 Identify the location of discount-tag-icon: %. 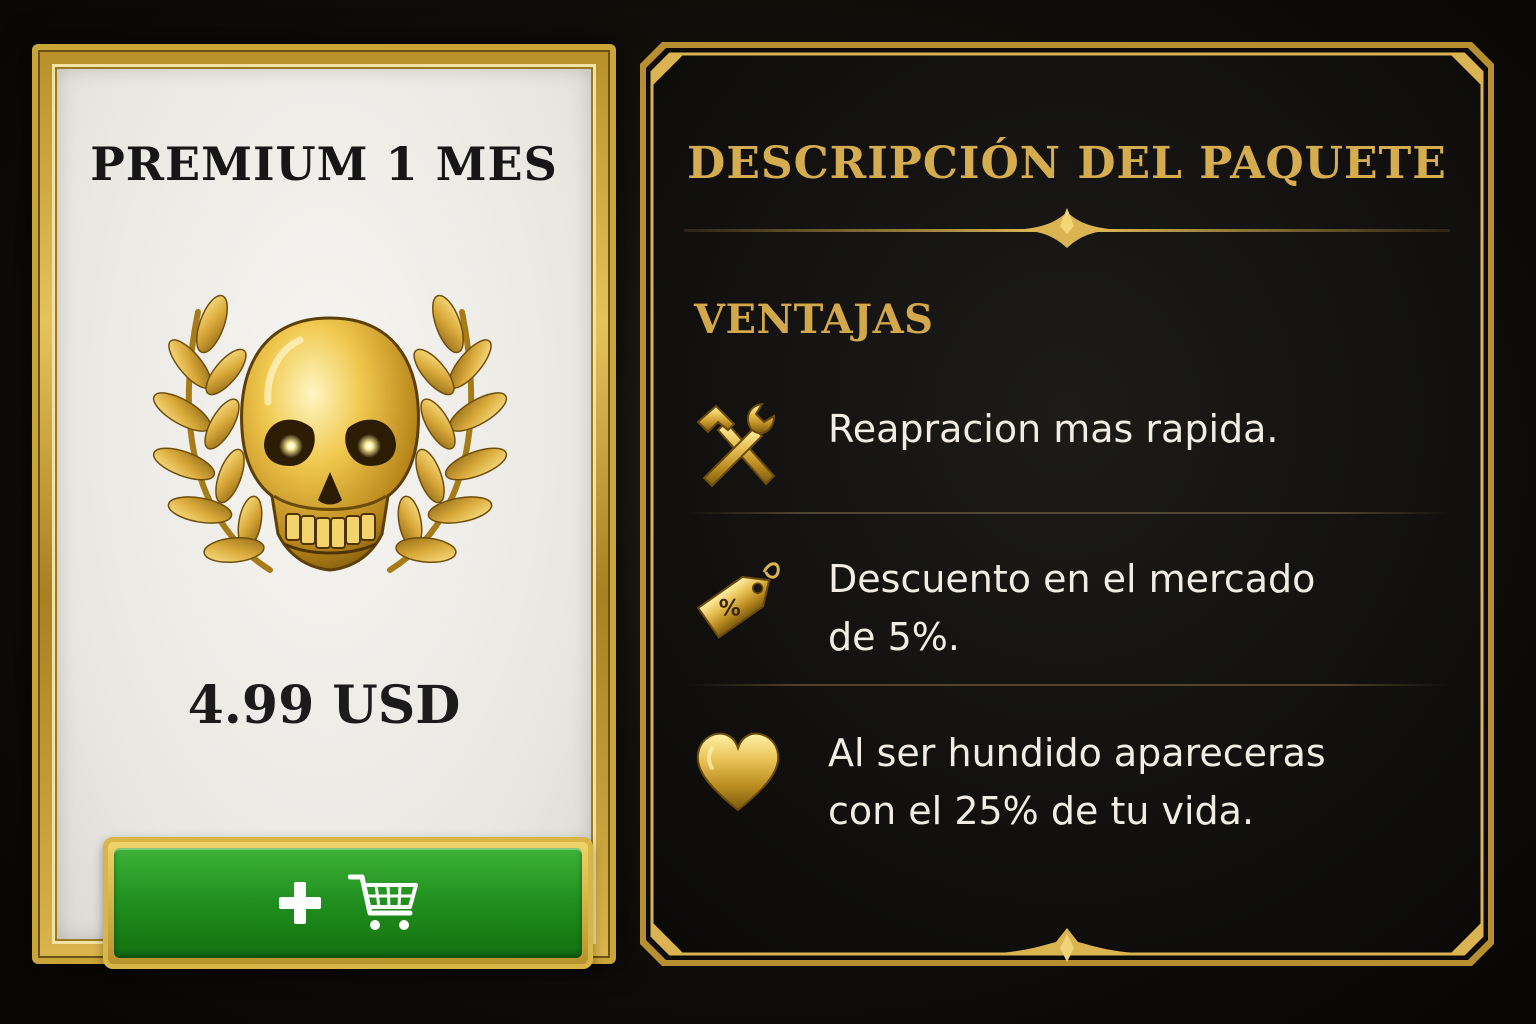
(738, 600).